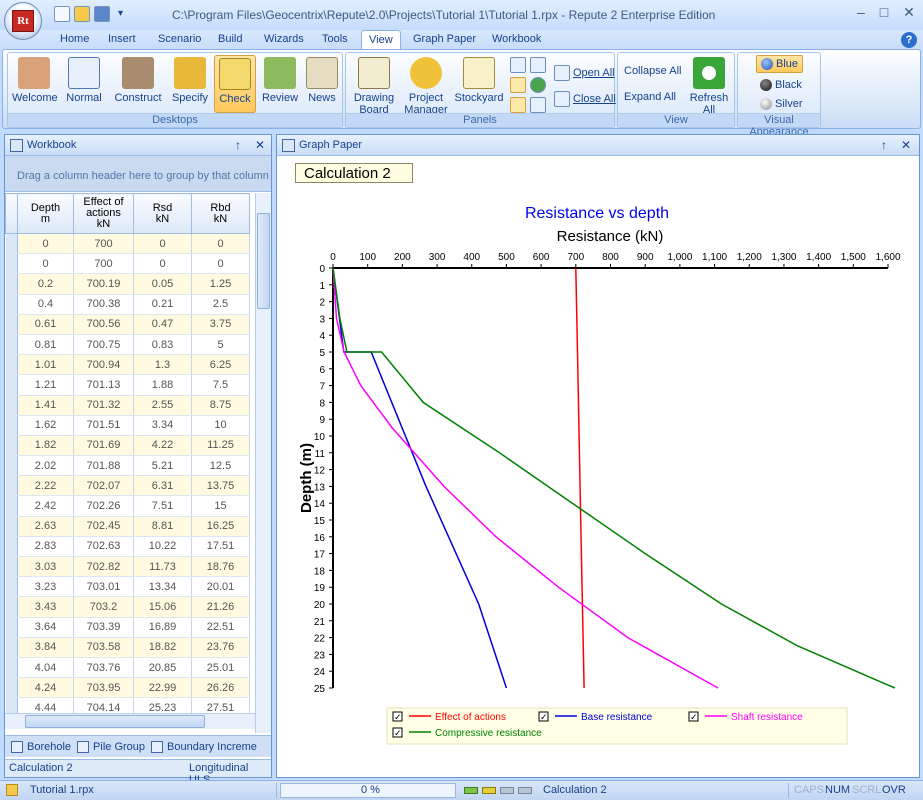  I want to click on construct-button: Construct, so click(138, 79).